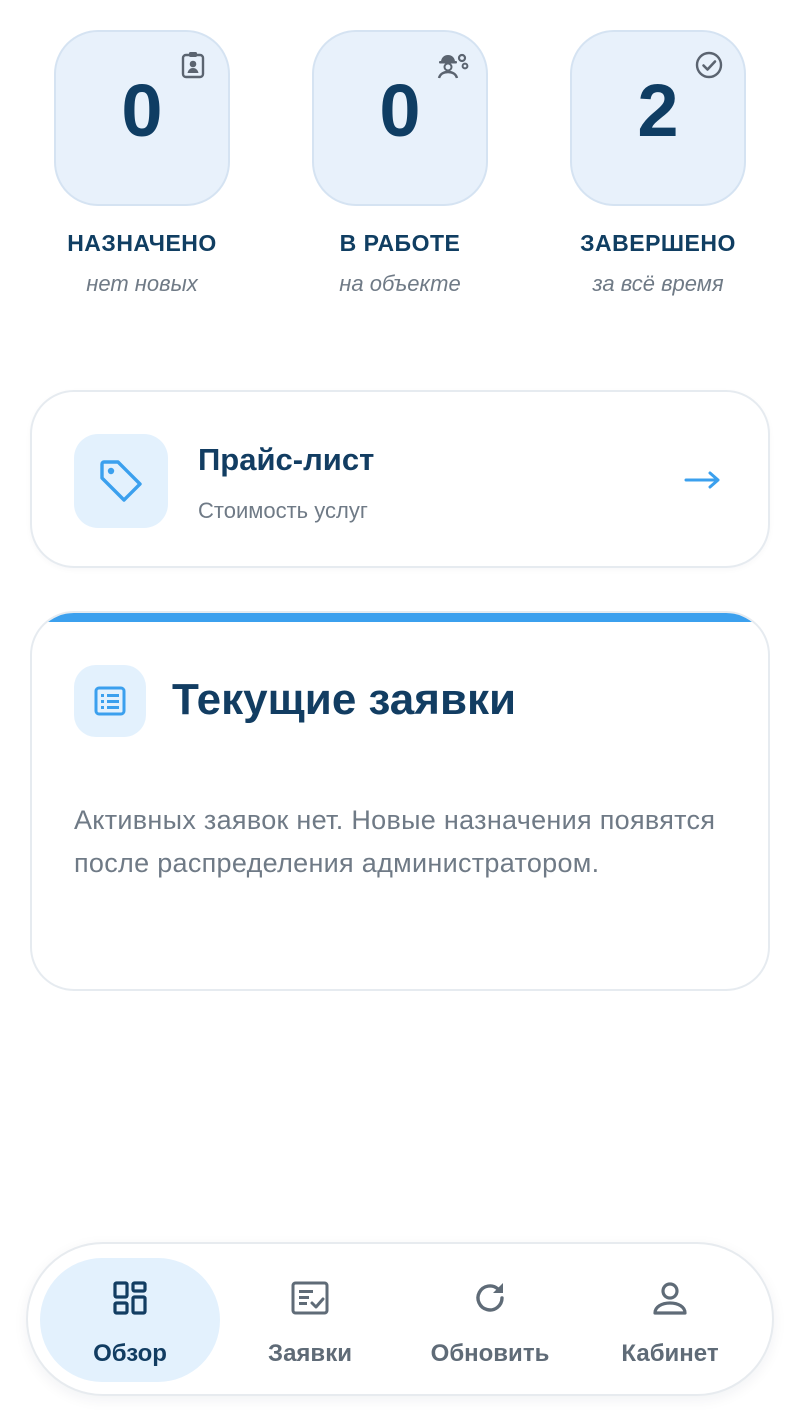  What do you see at coordinates (452, 65) in the screenshot?
I see `worker-gear-icon` at bounding box center [452, 65].